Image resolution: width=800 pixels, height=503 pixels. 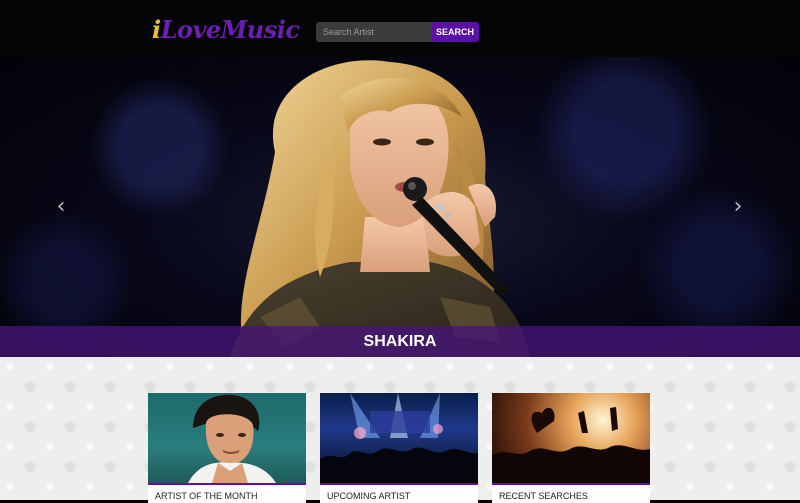 What do you see at coordinates (227, 493) in the screenshot?
I see `card-label-artist-of-the-month: ARTIST OF THE MONTH` at bounding box center [227, 493].